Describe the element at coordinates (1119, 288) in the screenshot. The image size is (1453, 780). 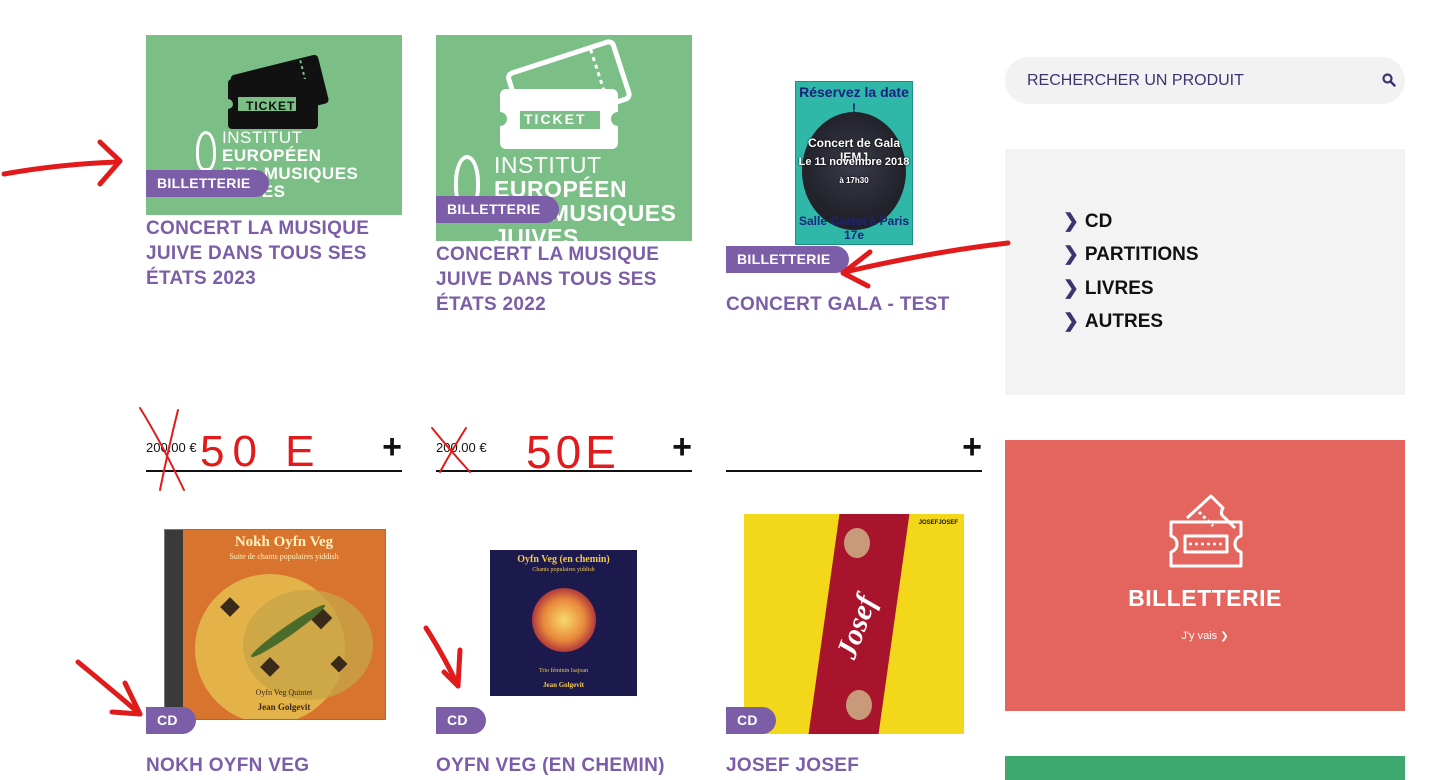
I see `category-label: LIVRES` at that location.